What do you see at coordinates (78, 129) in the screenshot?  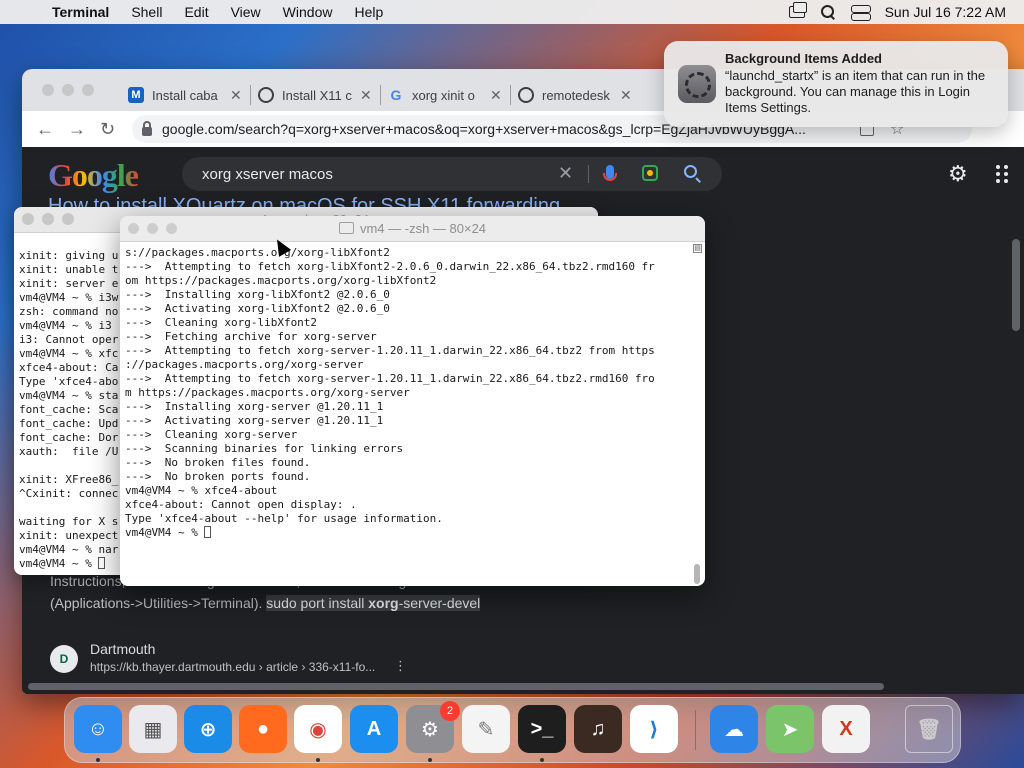 I see `forward-arrow-icon: →` at bounding box center [78, 129].